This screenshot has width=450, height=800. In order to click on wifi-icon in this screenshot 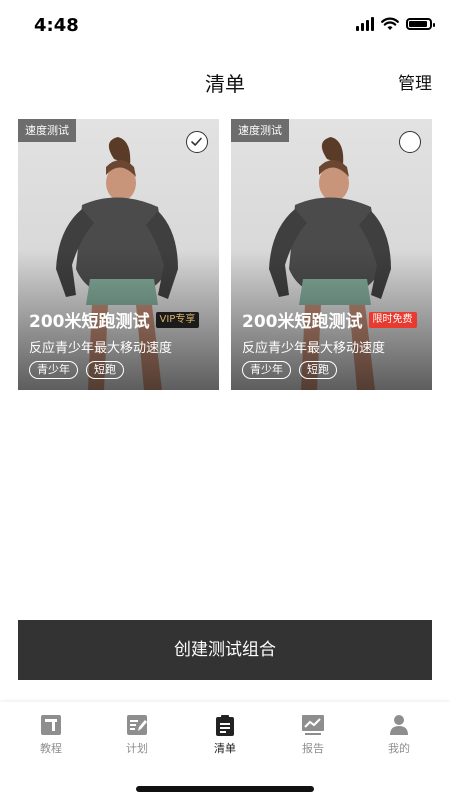, I will do `click(390, 23)`.